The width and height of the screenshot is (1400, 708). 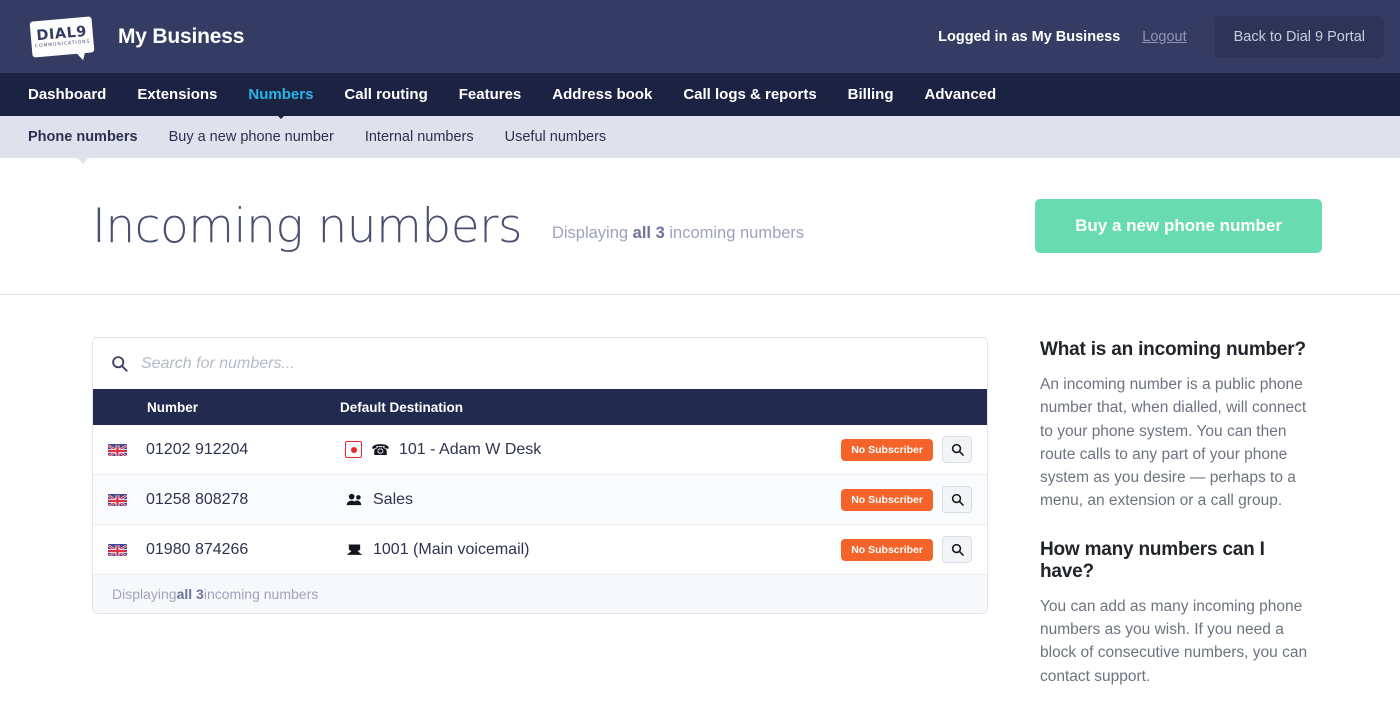 What do you see at coordinates (734, 232) in the screenshot?
I see `page-subtitle-suffix: incoming numbers` at bounding box center [734, 232].